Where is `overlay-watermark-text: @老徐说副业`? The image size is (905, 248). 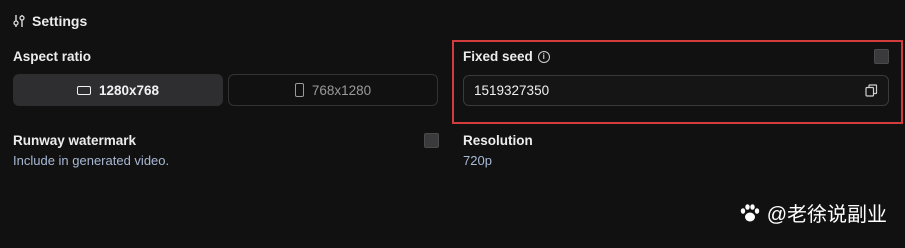 overlay-watermark-text: @老徐说副业 is located at coordinates (826, 215).